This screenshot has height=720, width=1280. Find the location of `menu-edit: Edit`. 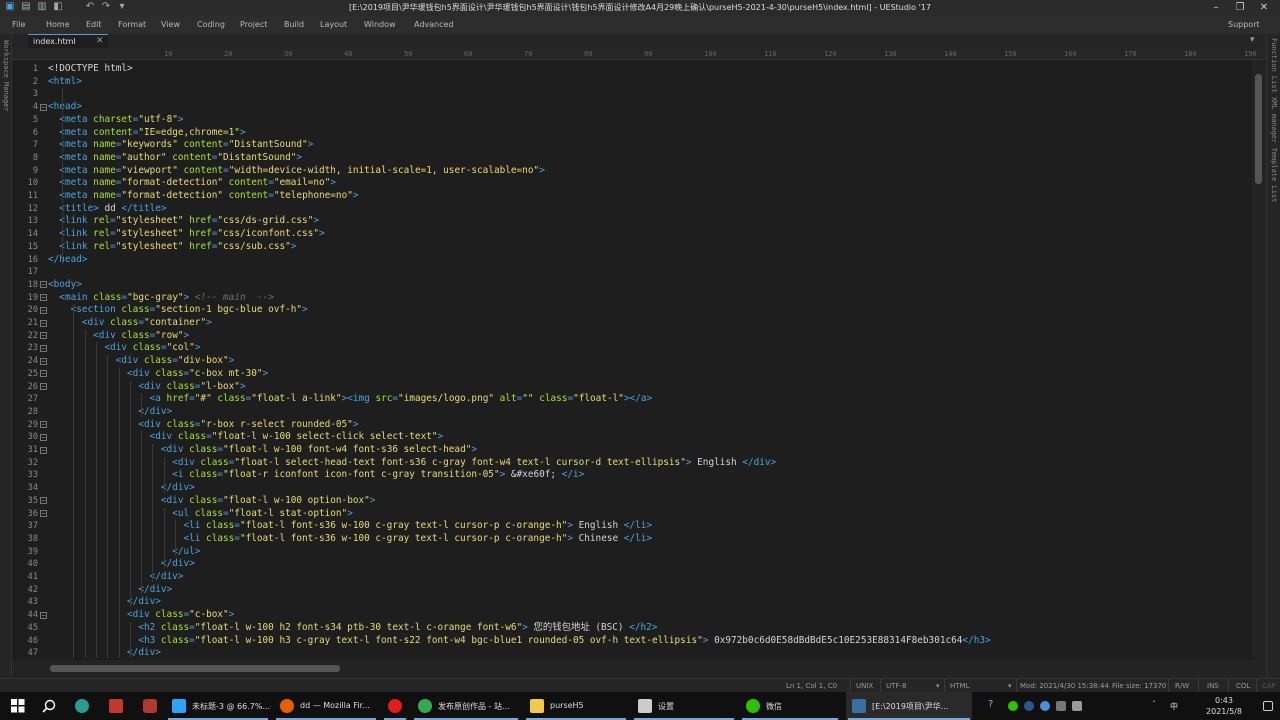

menu-edit: Edit is located at coordinates (94, 24).